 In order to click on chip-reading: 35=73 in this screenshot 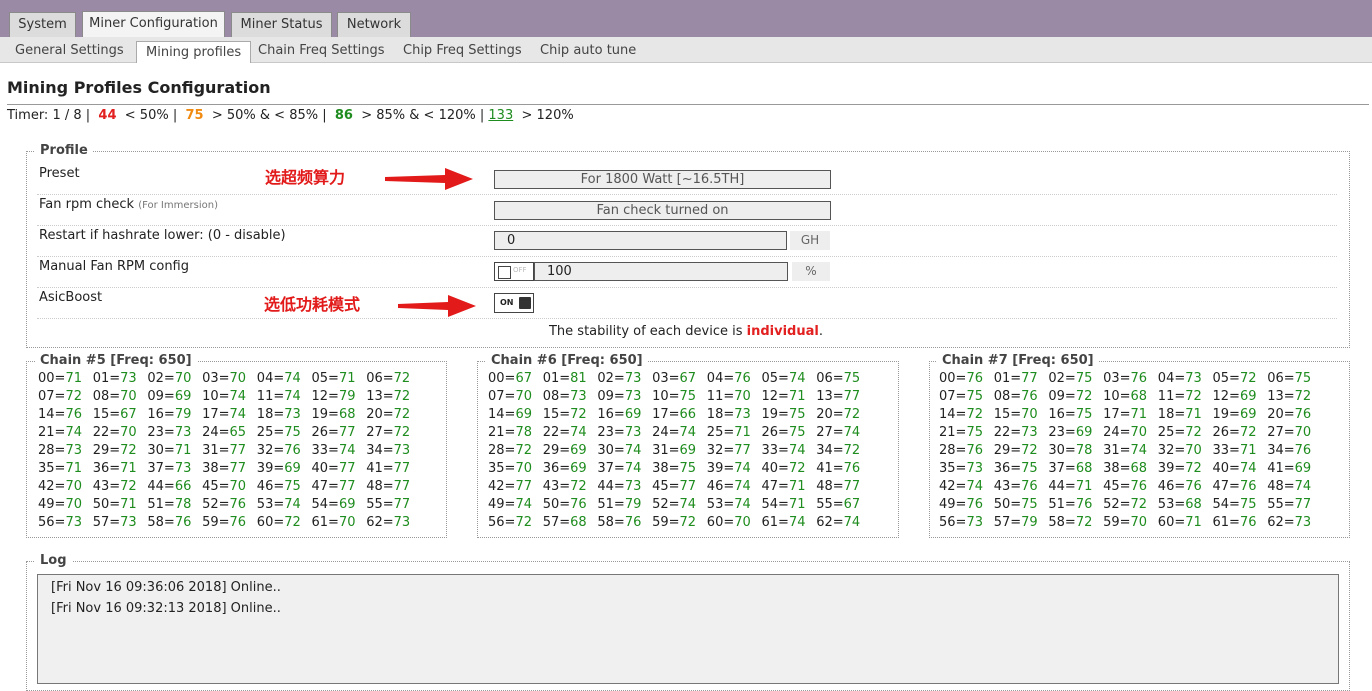, I will do `click(961, 469)`.